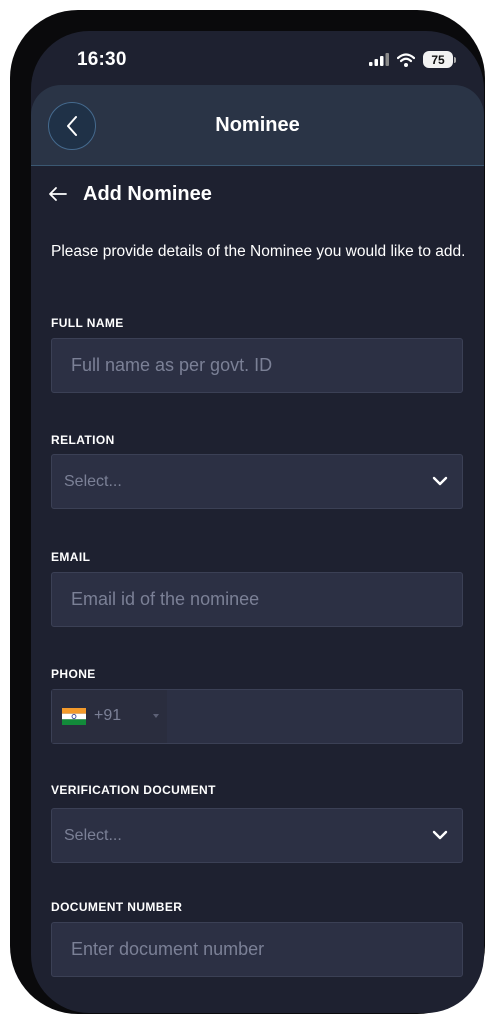 The height and width of the screenshot is (1024, 495). Describe the element at coordinates (455, 59) in the screenshot. I see `battery-tip` at that location.